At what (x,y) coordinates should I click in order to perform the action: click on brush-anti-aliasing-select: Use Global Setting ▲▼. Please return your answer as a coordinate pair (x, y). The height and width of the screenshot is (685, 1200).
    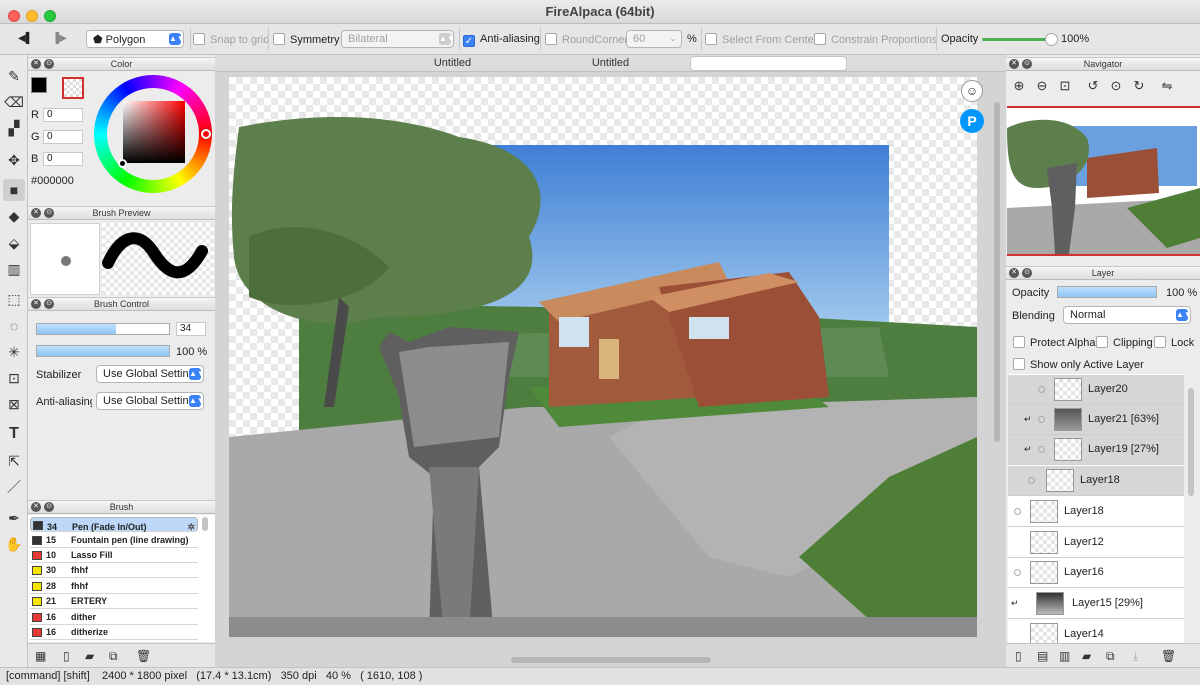
    Looking at the image, I should click on (150, 401).